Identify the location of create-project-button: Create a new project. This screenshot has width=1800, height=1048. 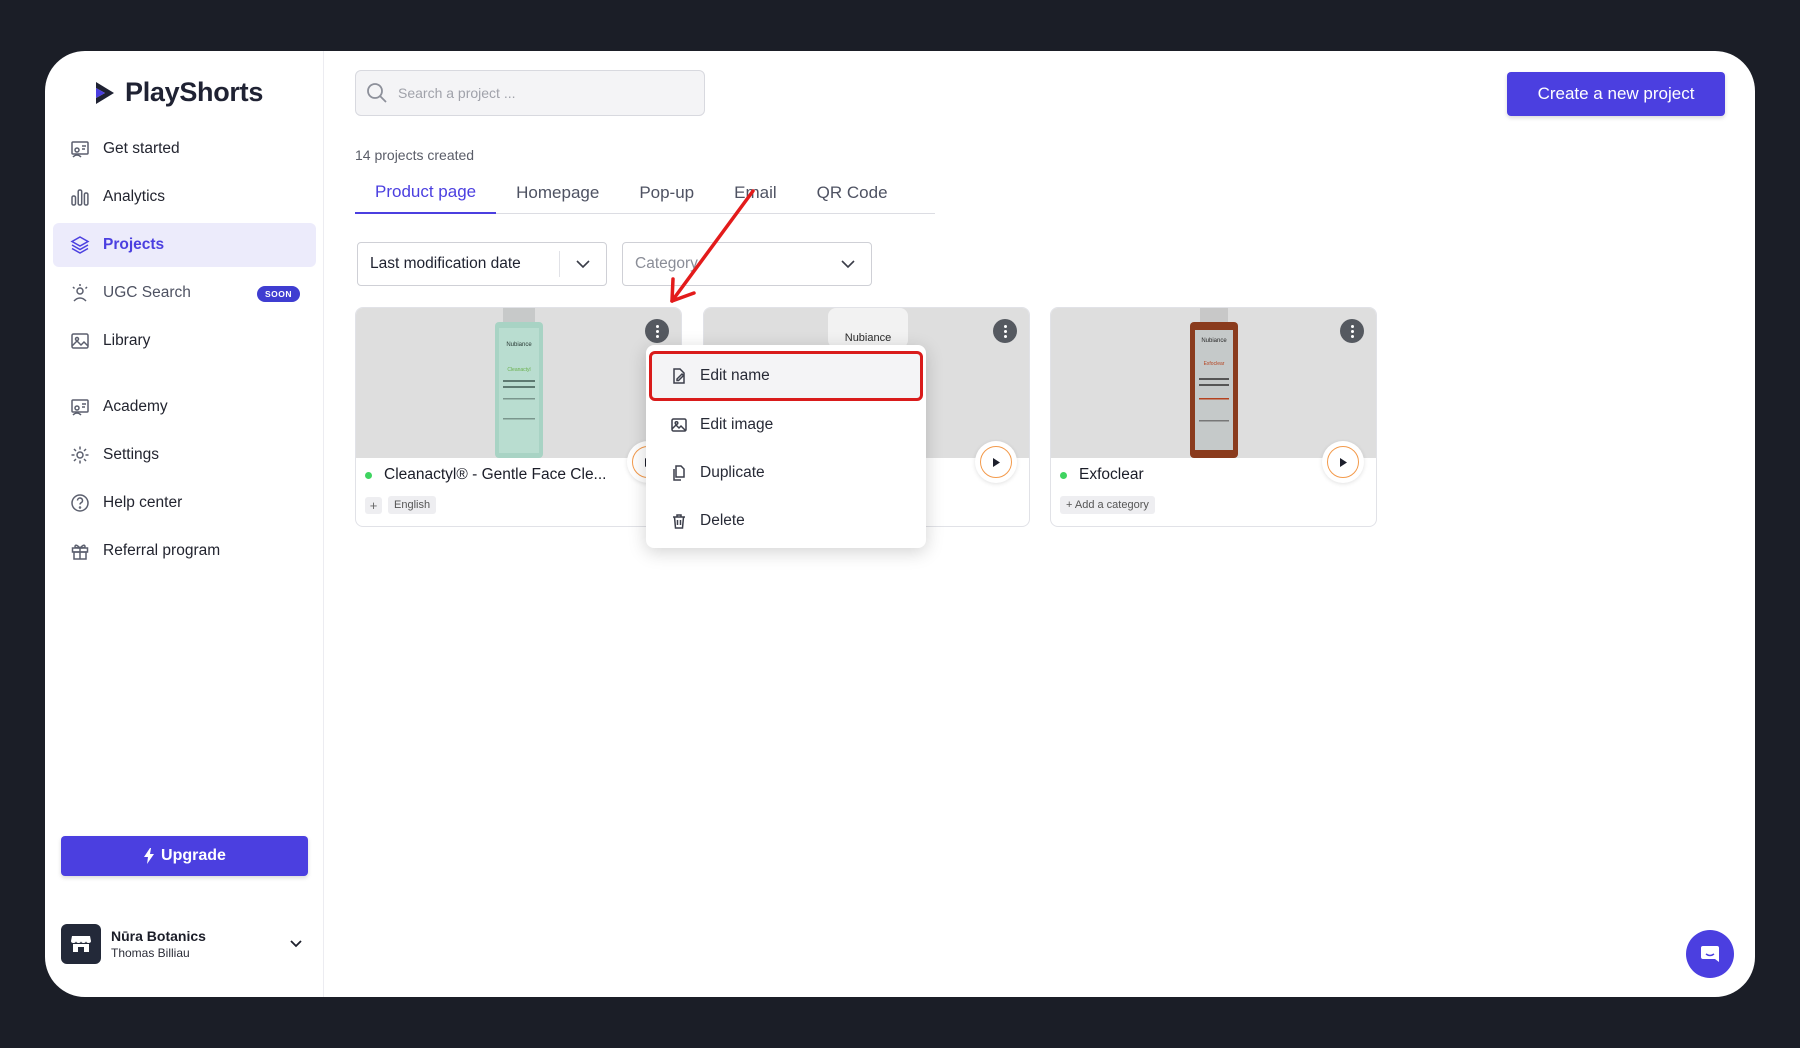
(1616, 94).